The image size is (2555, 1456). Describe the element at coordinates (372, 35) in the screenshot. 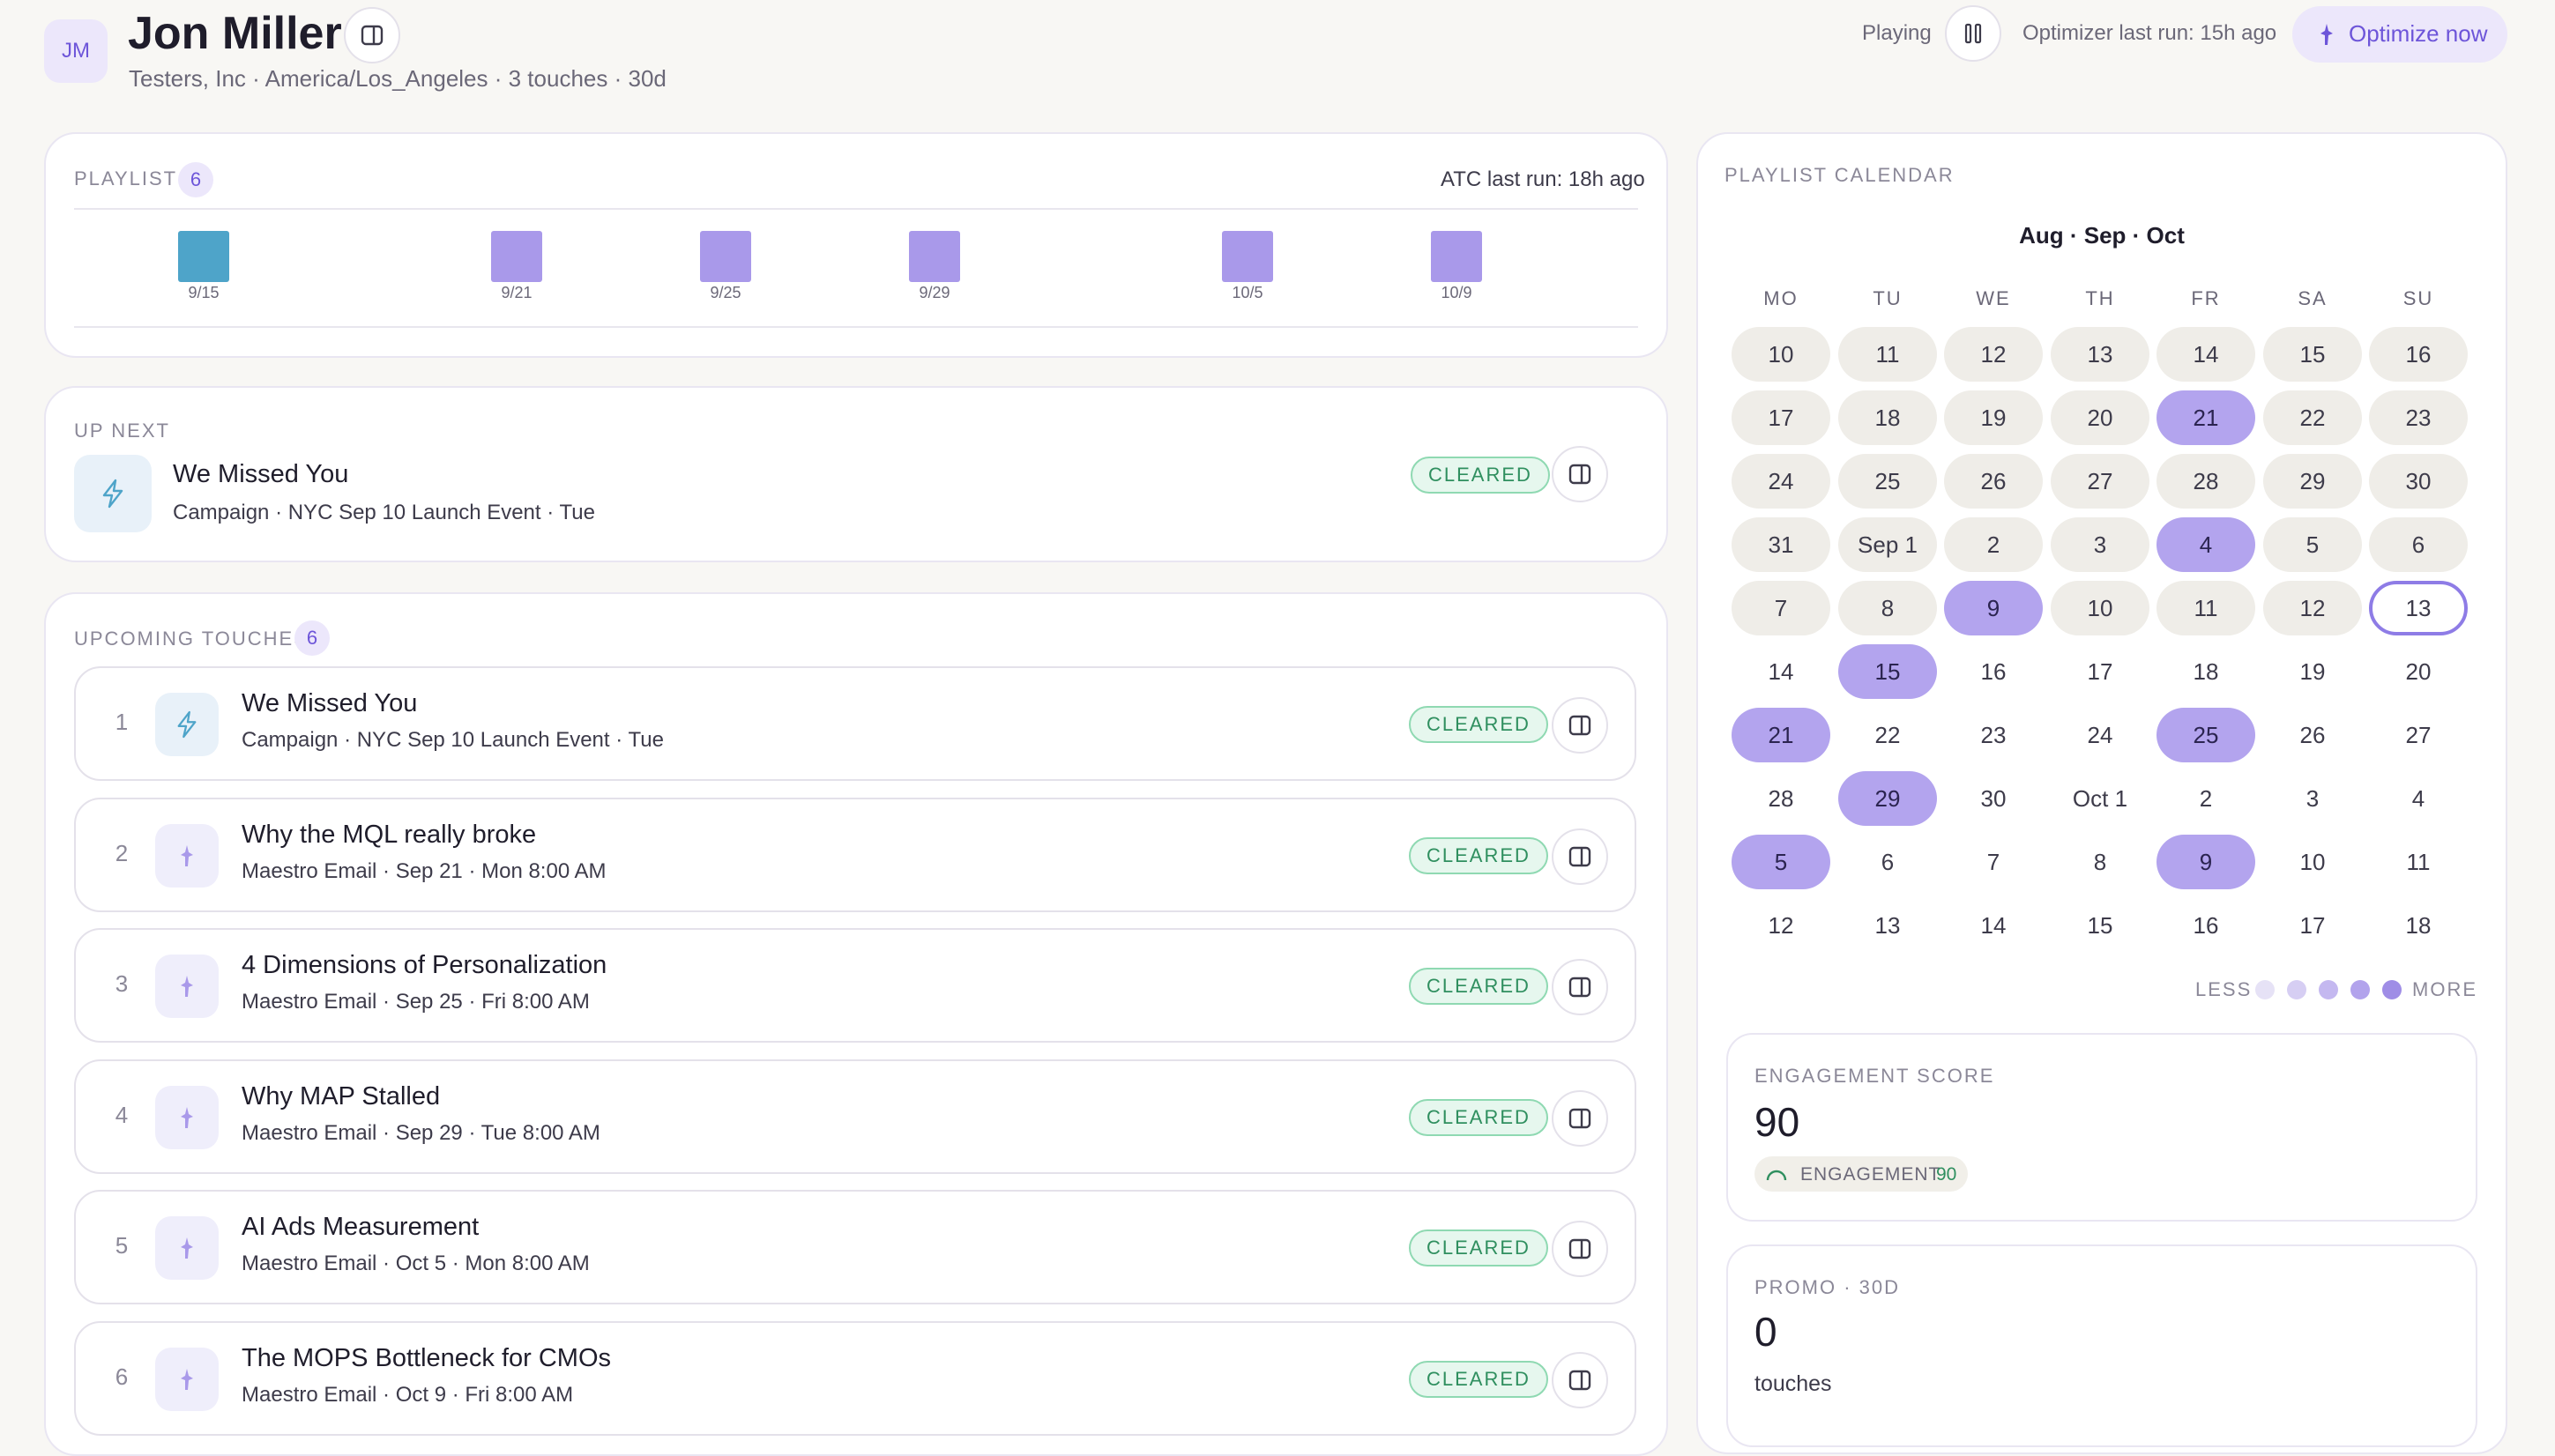

I see `open-panel-button` at that location.